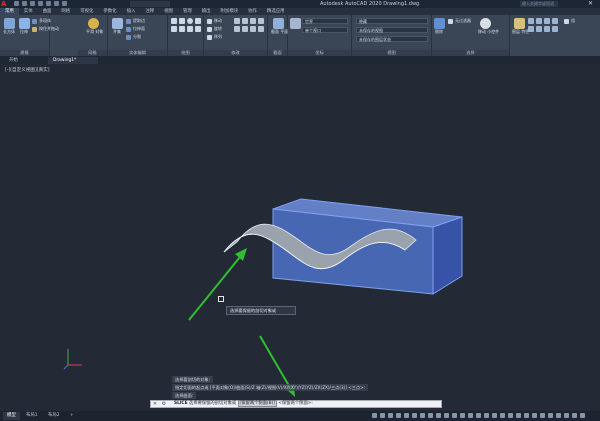  Describe the element at coordinates (574, 415) in the screenshot. I see `clean-screen-icon` at that location.